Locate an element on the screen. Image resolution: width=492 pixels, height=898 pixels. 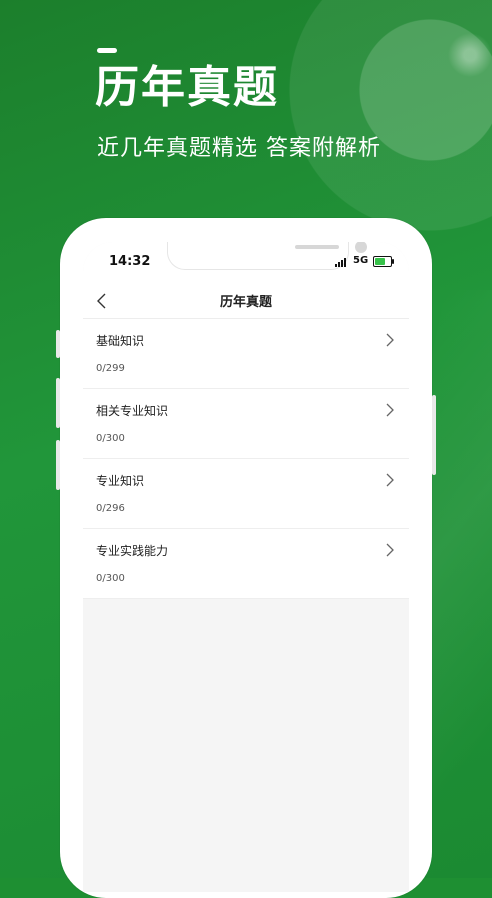
subject-name: 专业知识 is located at coordinates (120, 481).